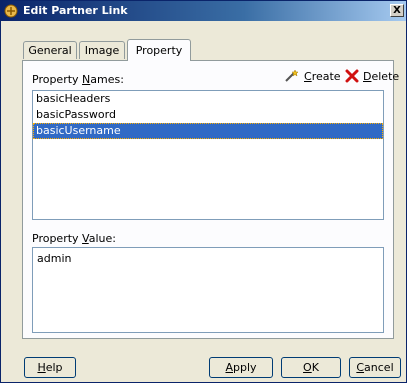  What do you see at coordinates (11, 11) in the screenshot?
I see `partner-link-icon` at bounding box center [11, 11].